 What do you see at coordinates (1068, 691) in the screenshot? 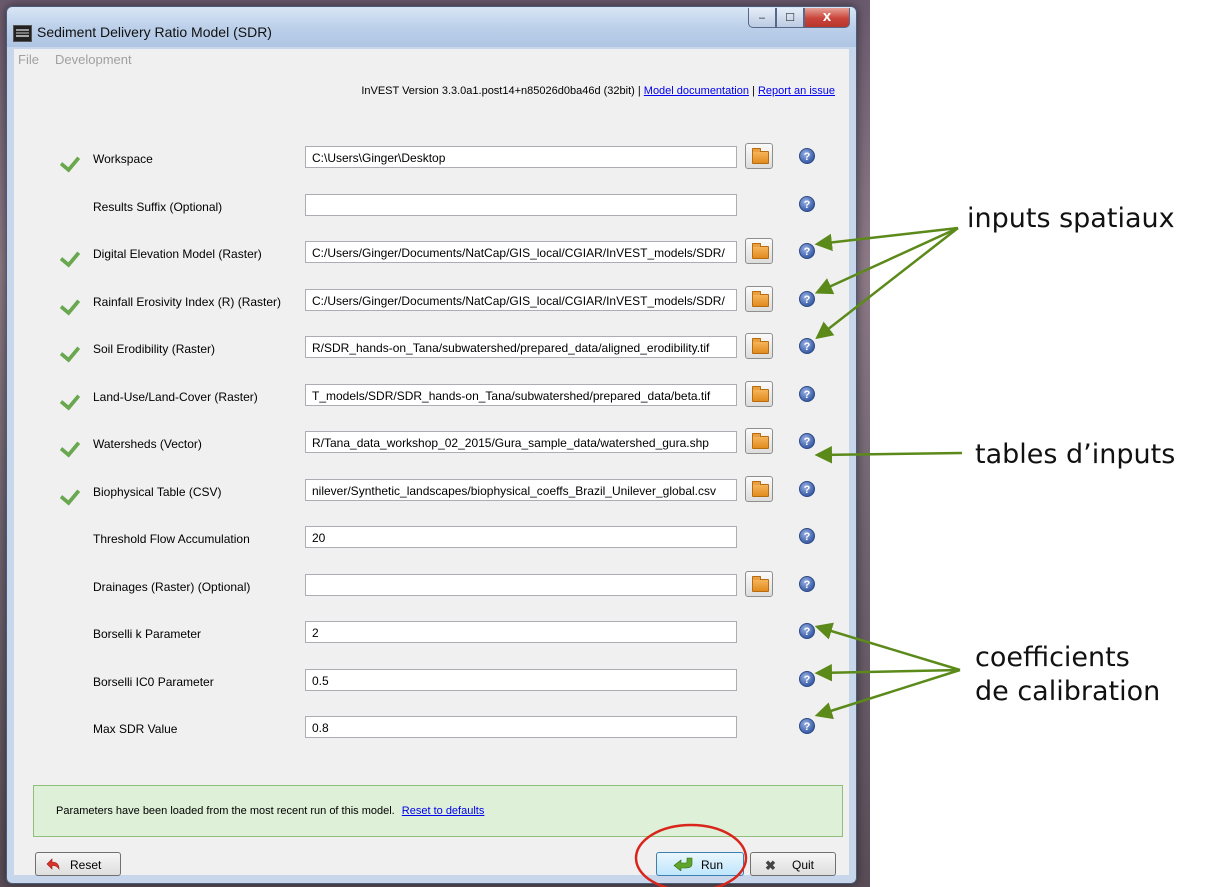
I see `annotation-coefficients-line2: de calibration` at bounding box center [1068, 691].